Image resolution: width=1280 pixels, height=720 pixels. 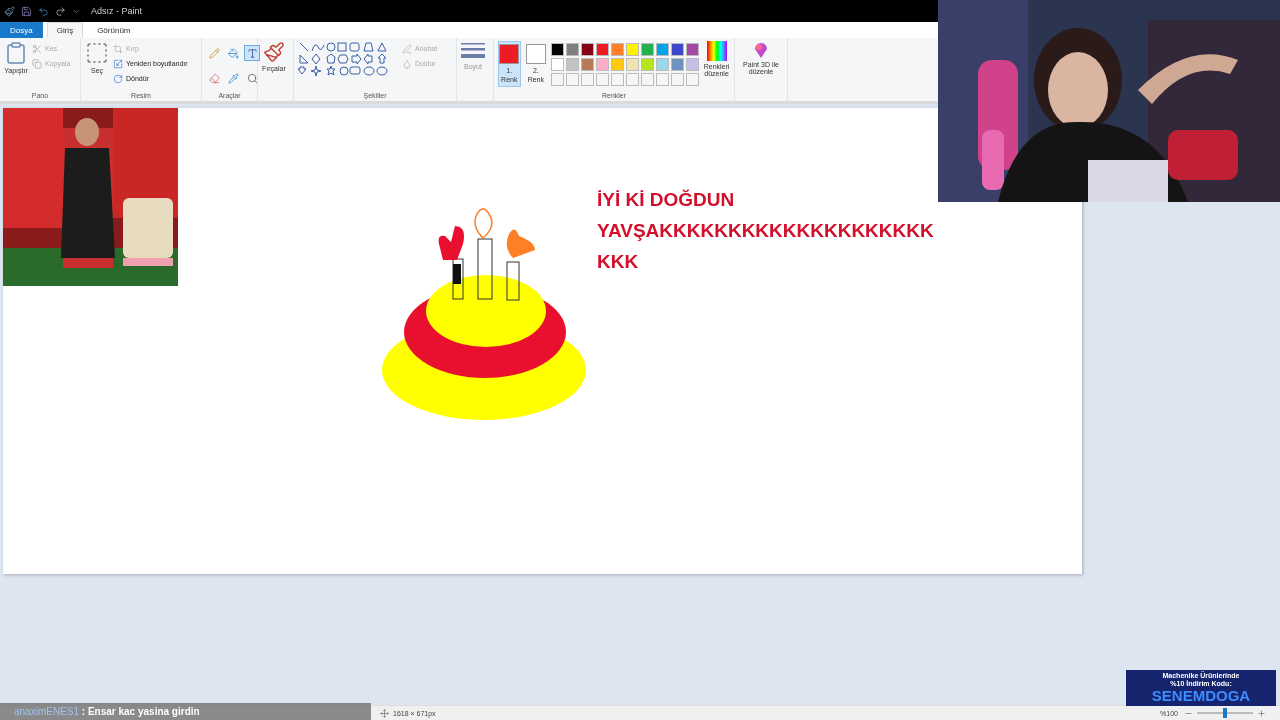 I want to click on paint-app-icon, so click(x=9, y=11).